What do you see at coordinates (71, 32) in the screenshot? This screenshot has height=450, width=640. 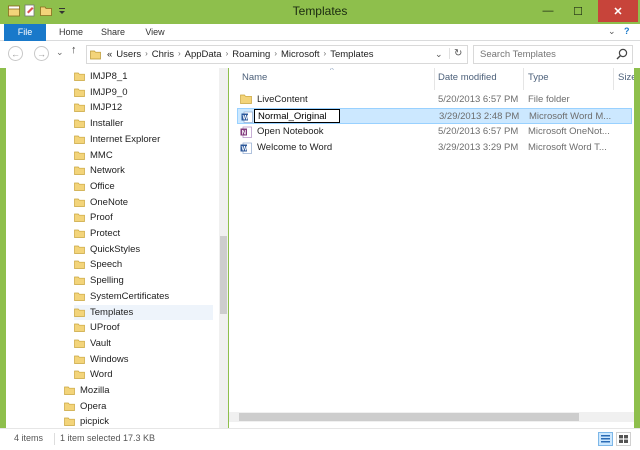 I see `tab-home: Home` at bounding box center [71, 32].